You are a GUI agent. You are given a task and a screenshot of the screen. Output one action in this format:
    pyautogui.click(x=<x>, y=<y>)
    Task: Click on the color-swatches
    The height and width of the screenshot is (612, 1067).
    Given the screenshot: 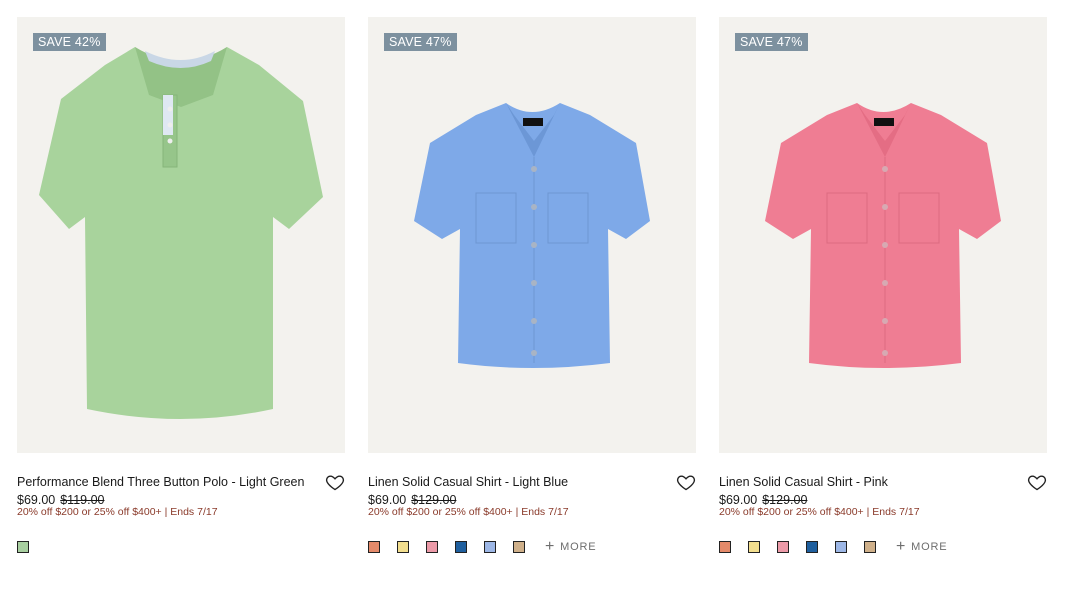 What is the action you would take?
    pyautogui.click(x=31, y=547)
    